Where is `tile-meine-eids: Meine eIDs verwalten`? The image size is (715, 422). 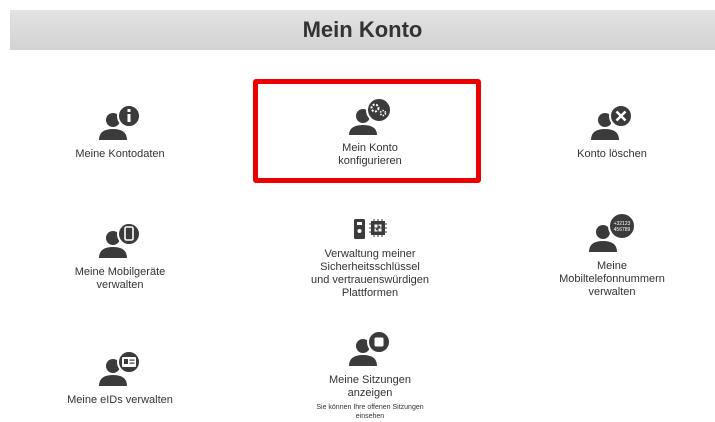 tile-meine-eids: Meine eIDs verwalten is located at coordinates (120, 378).